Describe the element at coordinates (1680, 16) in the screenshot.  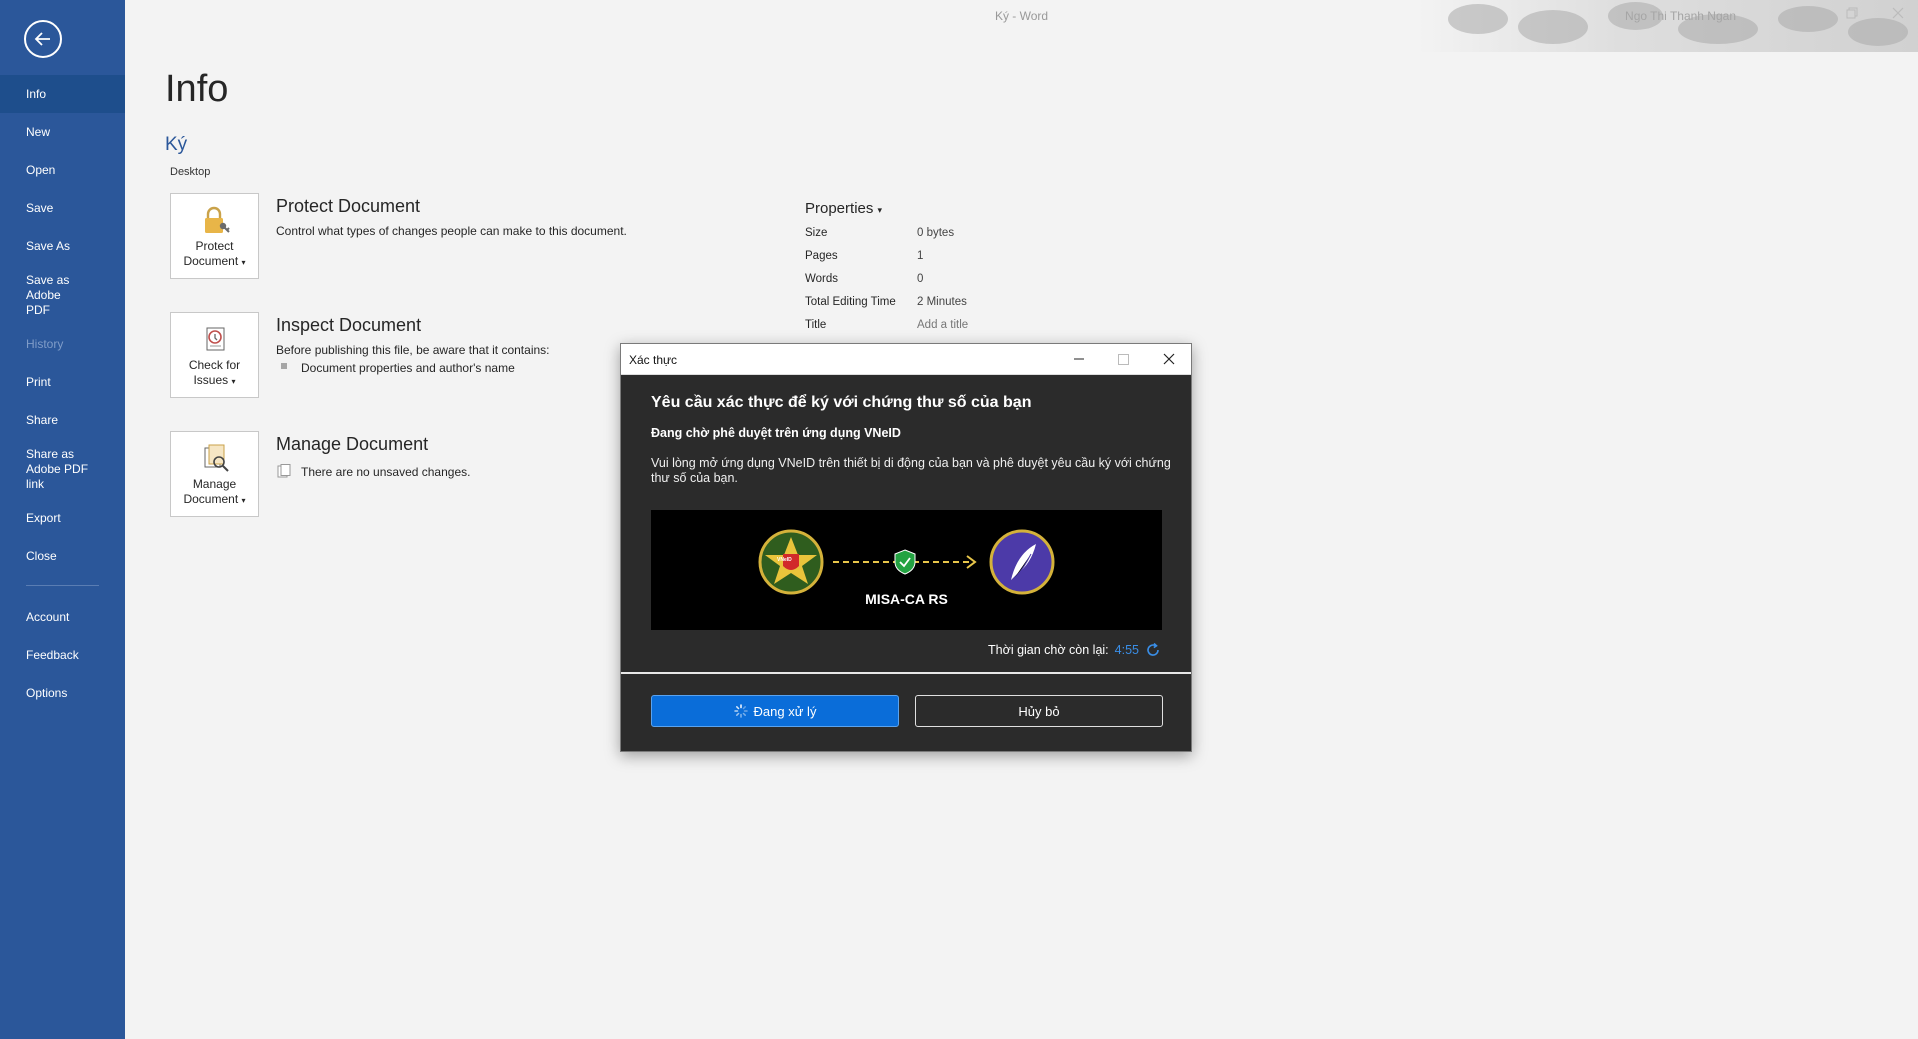
I see `user-name: Ngo Thi Thanh Ngan` at that location.